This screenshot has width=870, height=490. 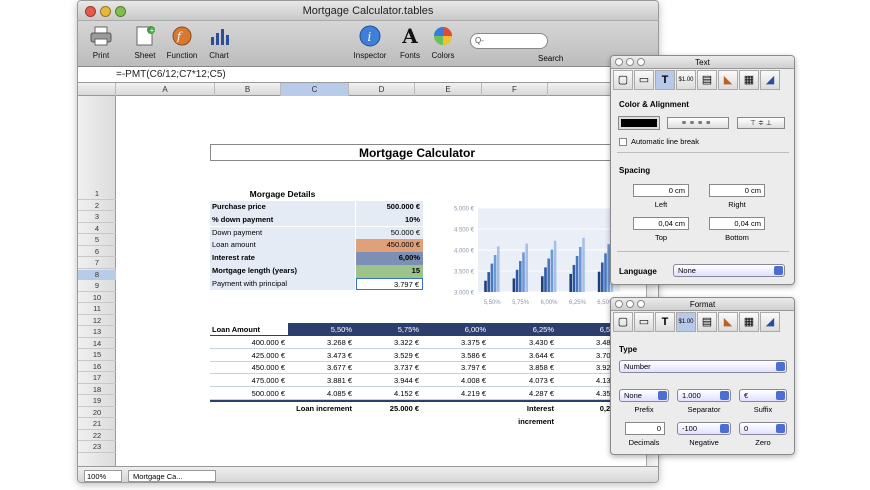 What do you see at coordinates (97, 447) in the screenshot?
I see `row-header: 23` at bounding box center [97, 447].